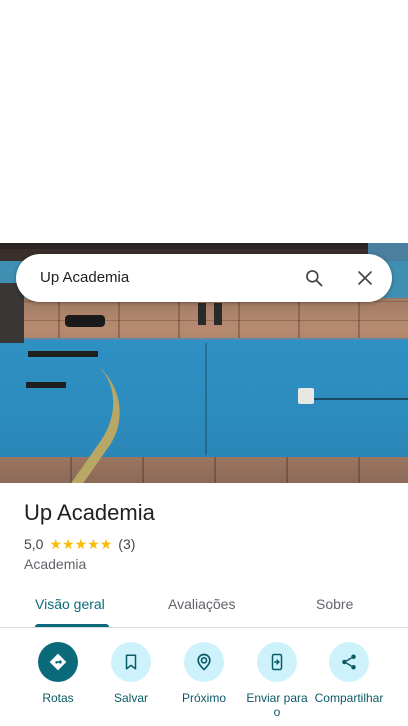 The width and height of the screenshot is (408, 726). I want to click on directions-button: Rotas, so click(58, 673).